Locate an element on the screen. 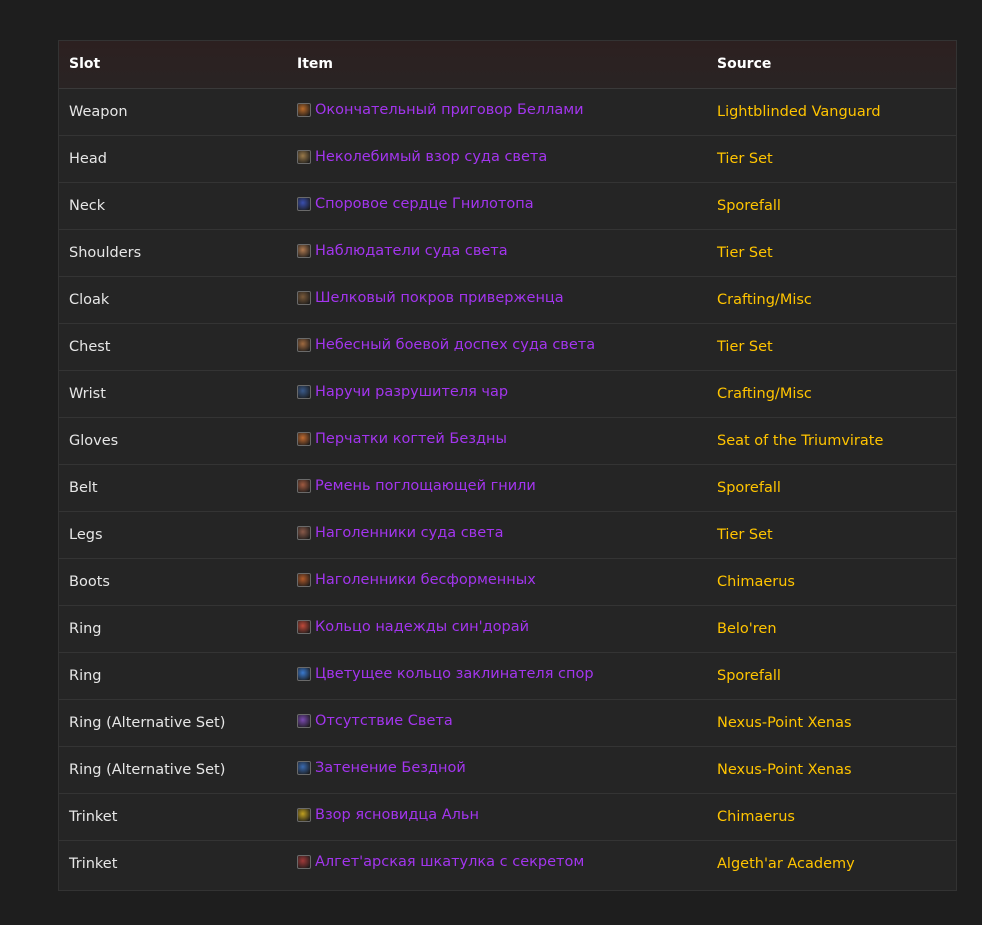  item-link: Окончательный приговор Беллами is located at coordinates (440, 110).